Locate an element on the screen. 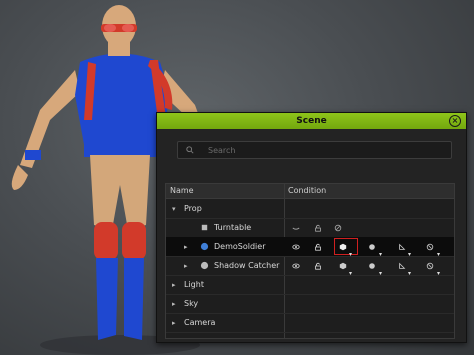 This screenshot has height=355, width=474. tree-row-light: ▸ Light is located at coordinates (310, 285).